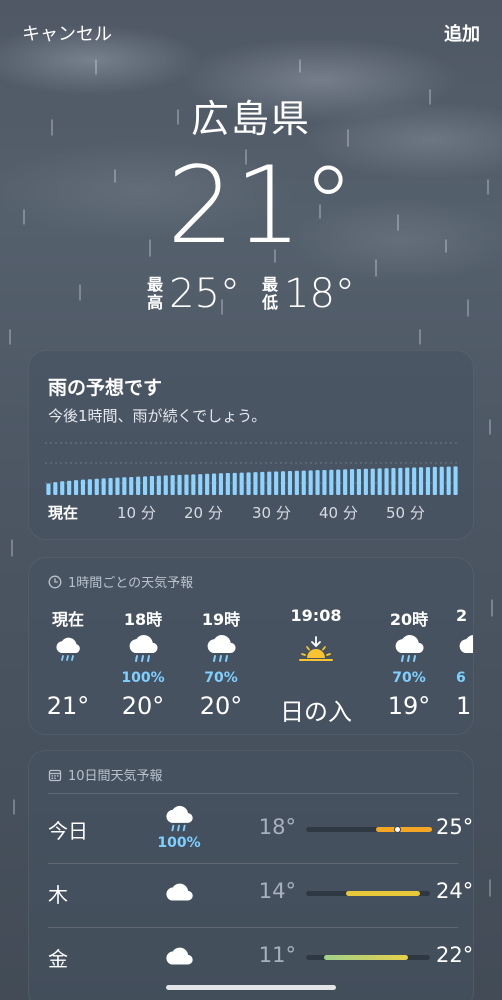 Image resolution: width=502 pixels, height=1000 pixels. I want to click on day-row-thu: 木 14° 24°, so click(260, 895).